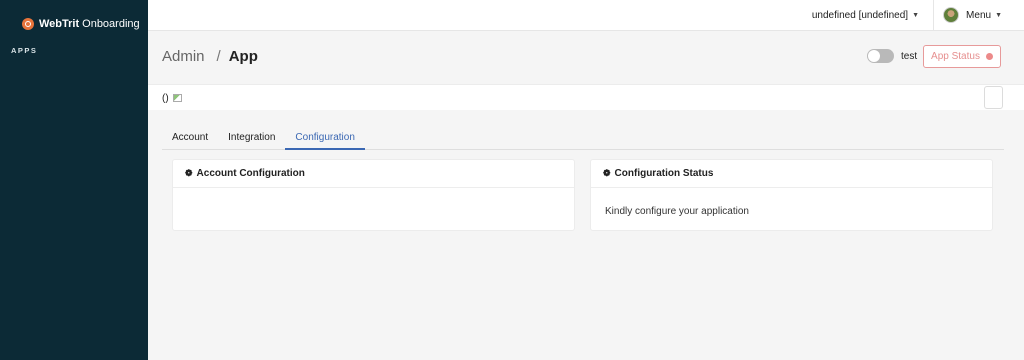 The width and height of the screenshot is (1024, 360). I want to click on menu-label: Menu, so click(979, 15).